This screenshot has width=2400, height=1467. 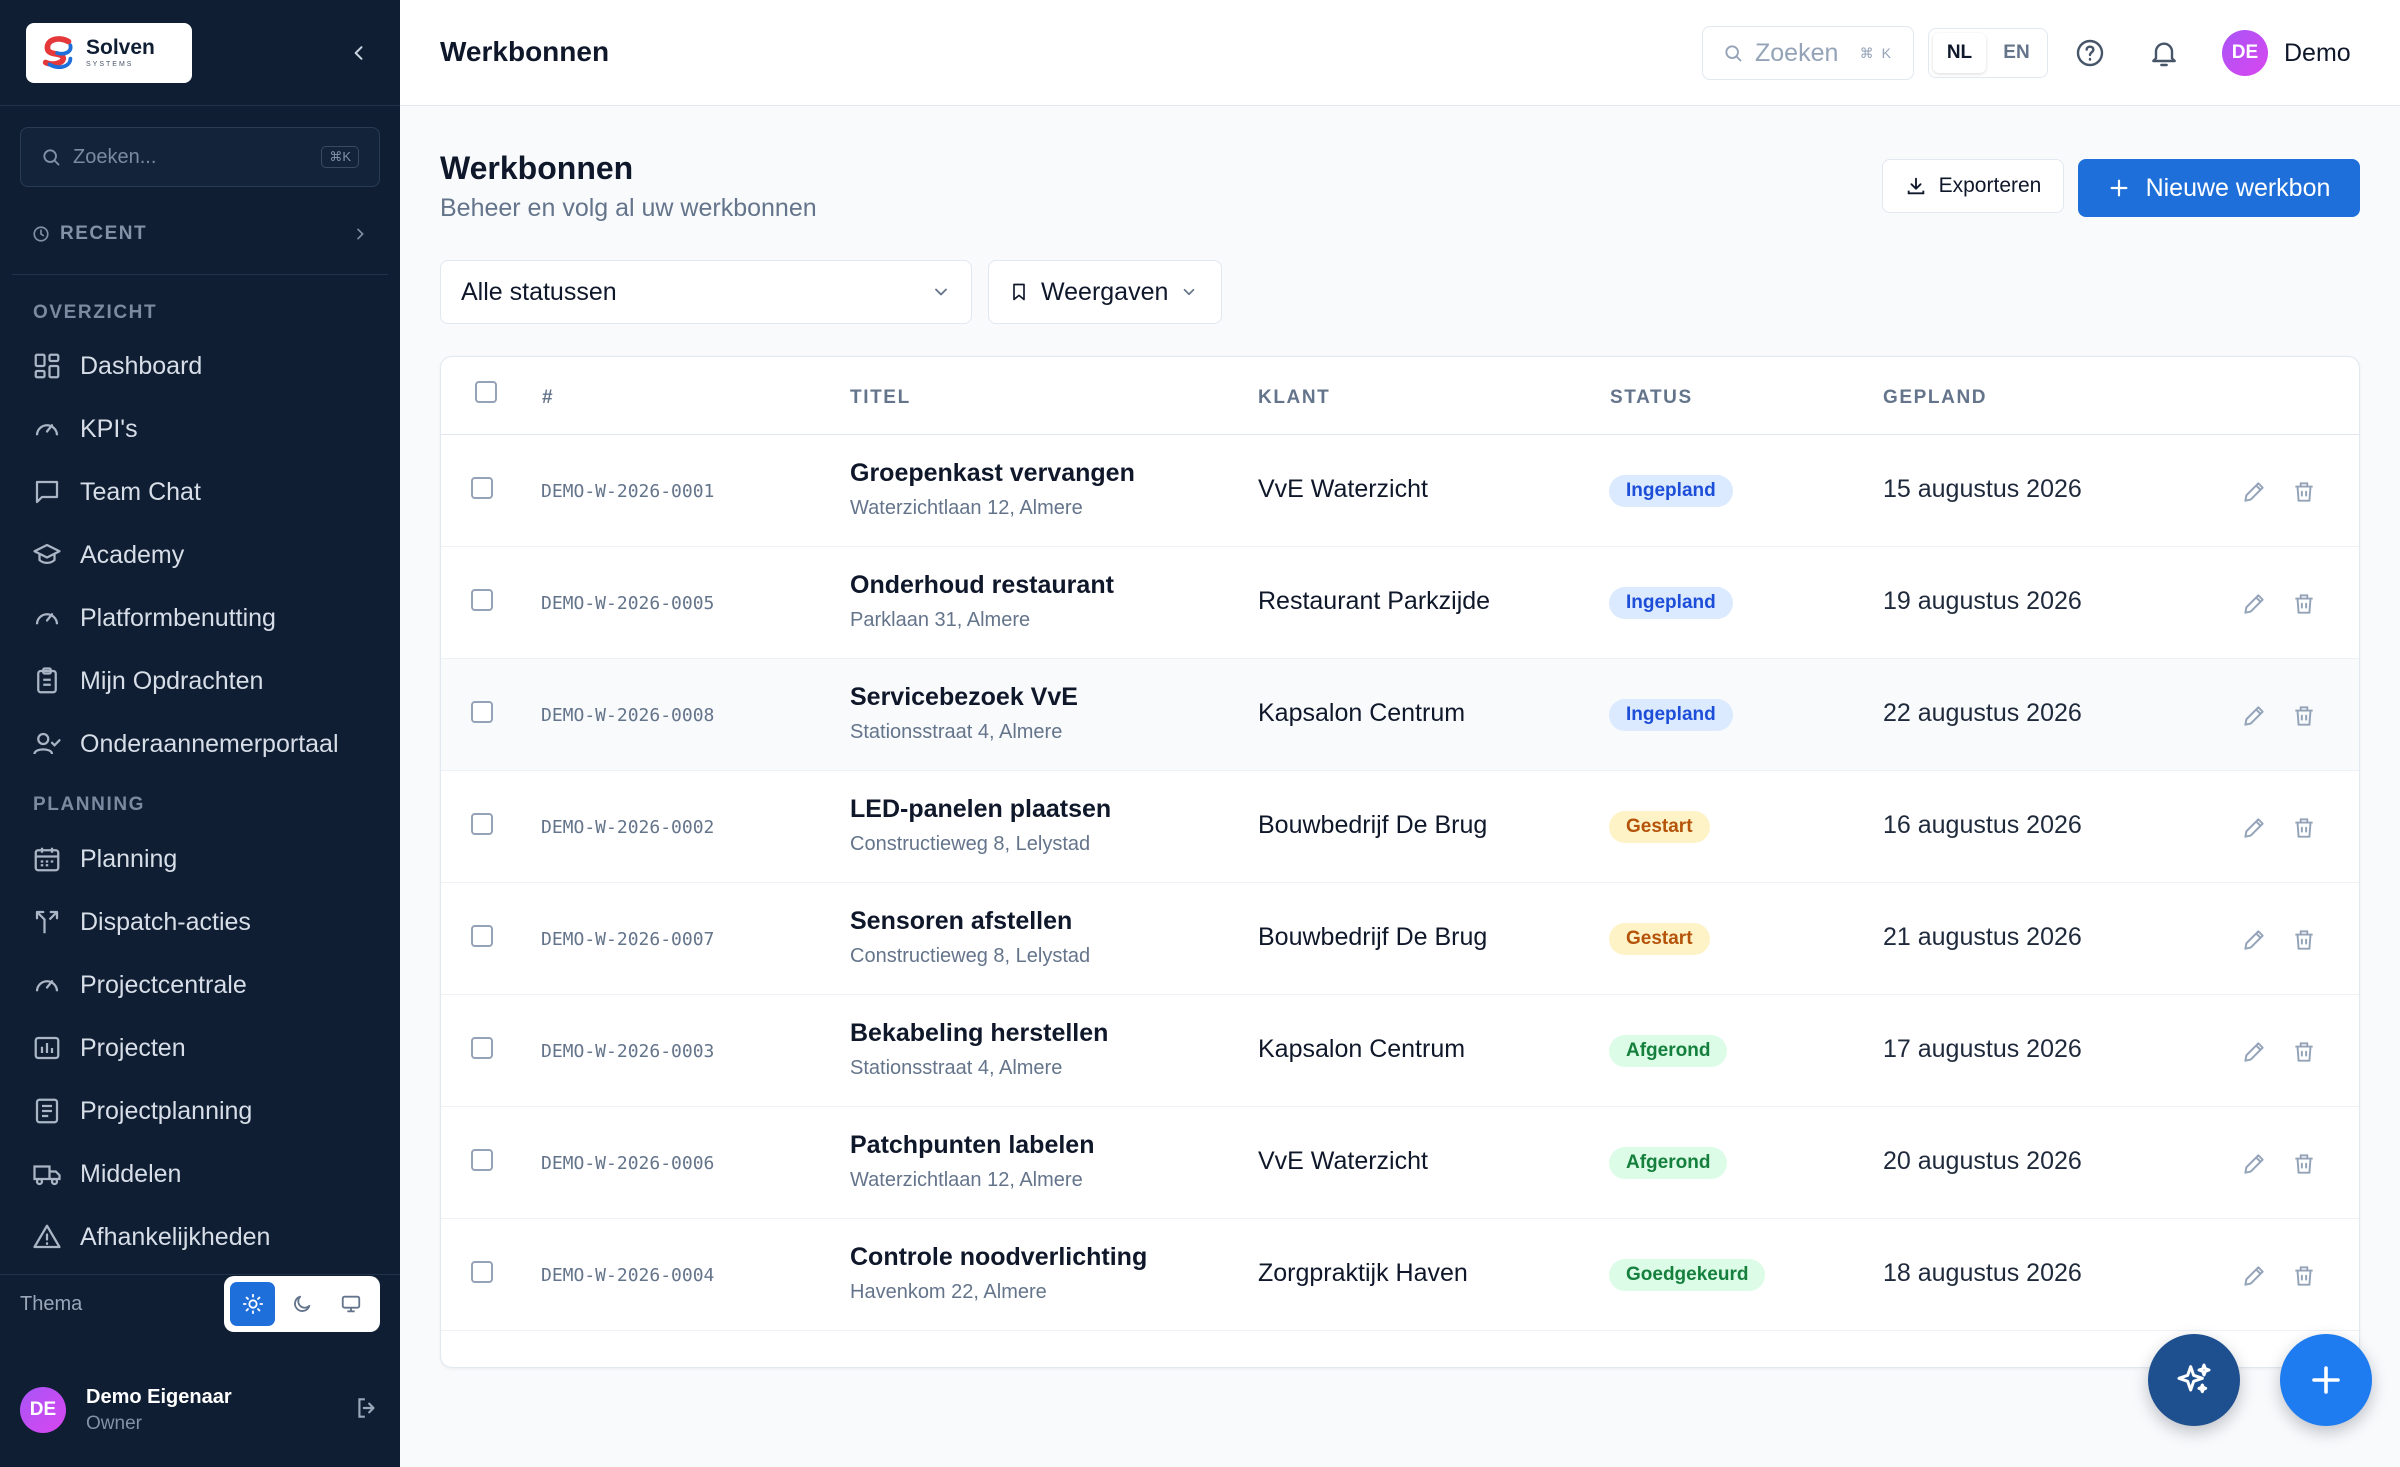 I want to click on chevron-down-icon, so click(x=941, y=292).